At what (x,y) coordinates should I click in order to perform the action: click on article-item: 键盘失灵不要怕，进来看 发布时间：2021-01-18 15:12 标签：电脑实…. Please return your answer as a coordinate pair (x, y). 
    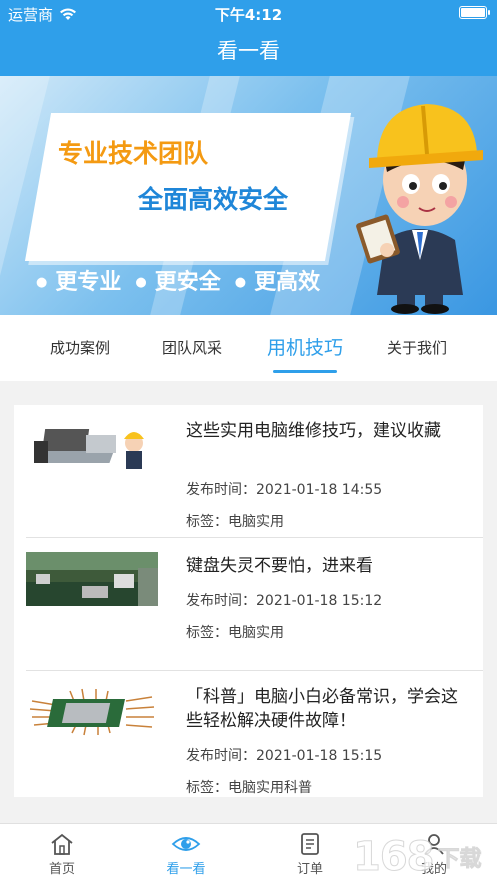
    Looking at the image, I should click on (248, 604).